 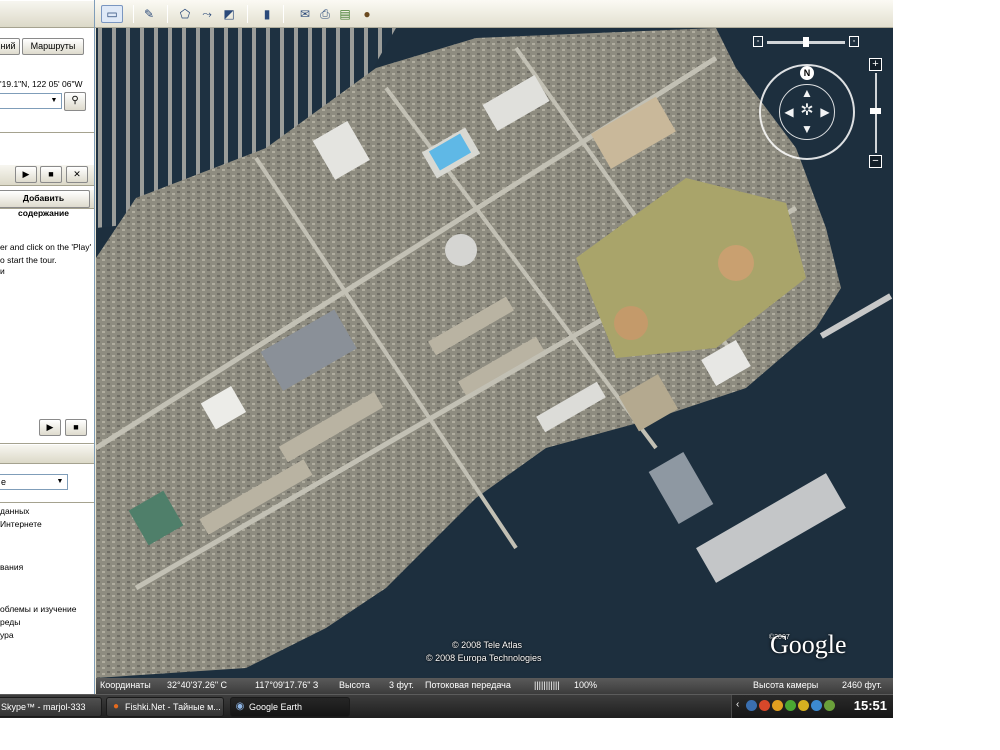 What do you see at coordinates (38, 609) in the screenshot?
I see `layer-item: облемы и изучение` at bounding box center [38, 609].